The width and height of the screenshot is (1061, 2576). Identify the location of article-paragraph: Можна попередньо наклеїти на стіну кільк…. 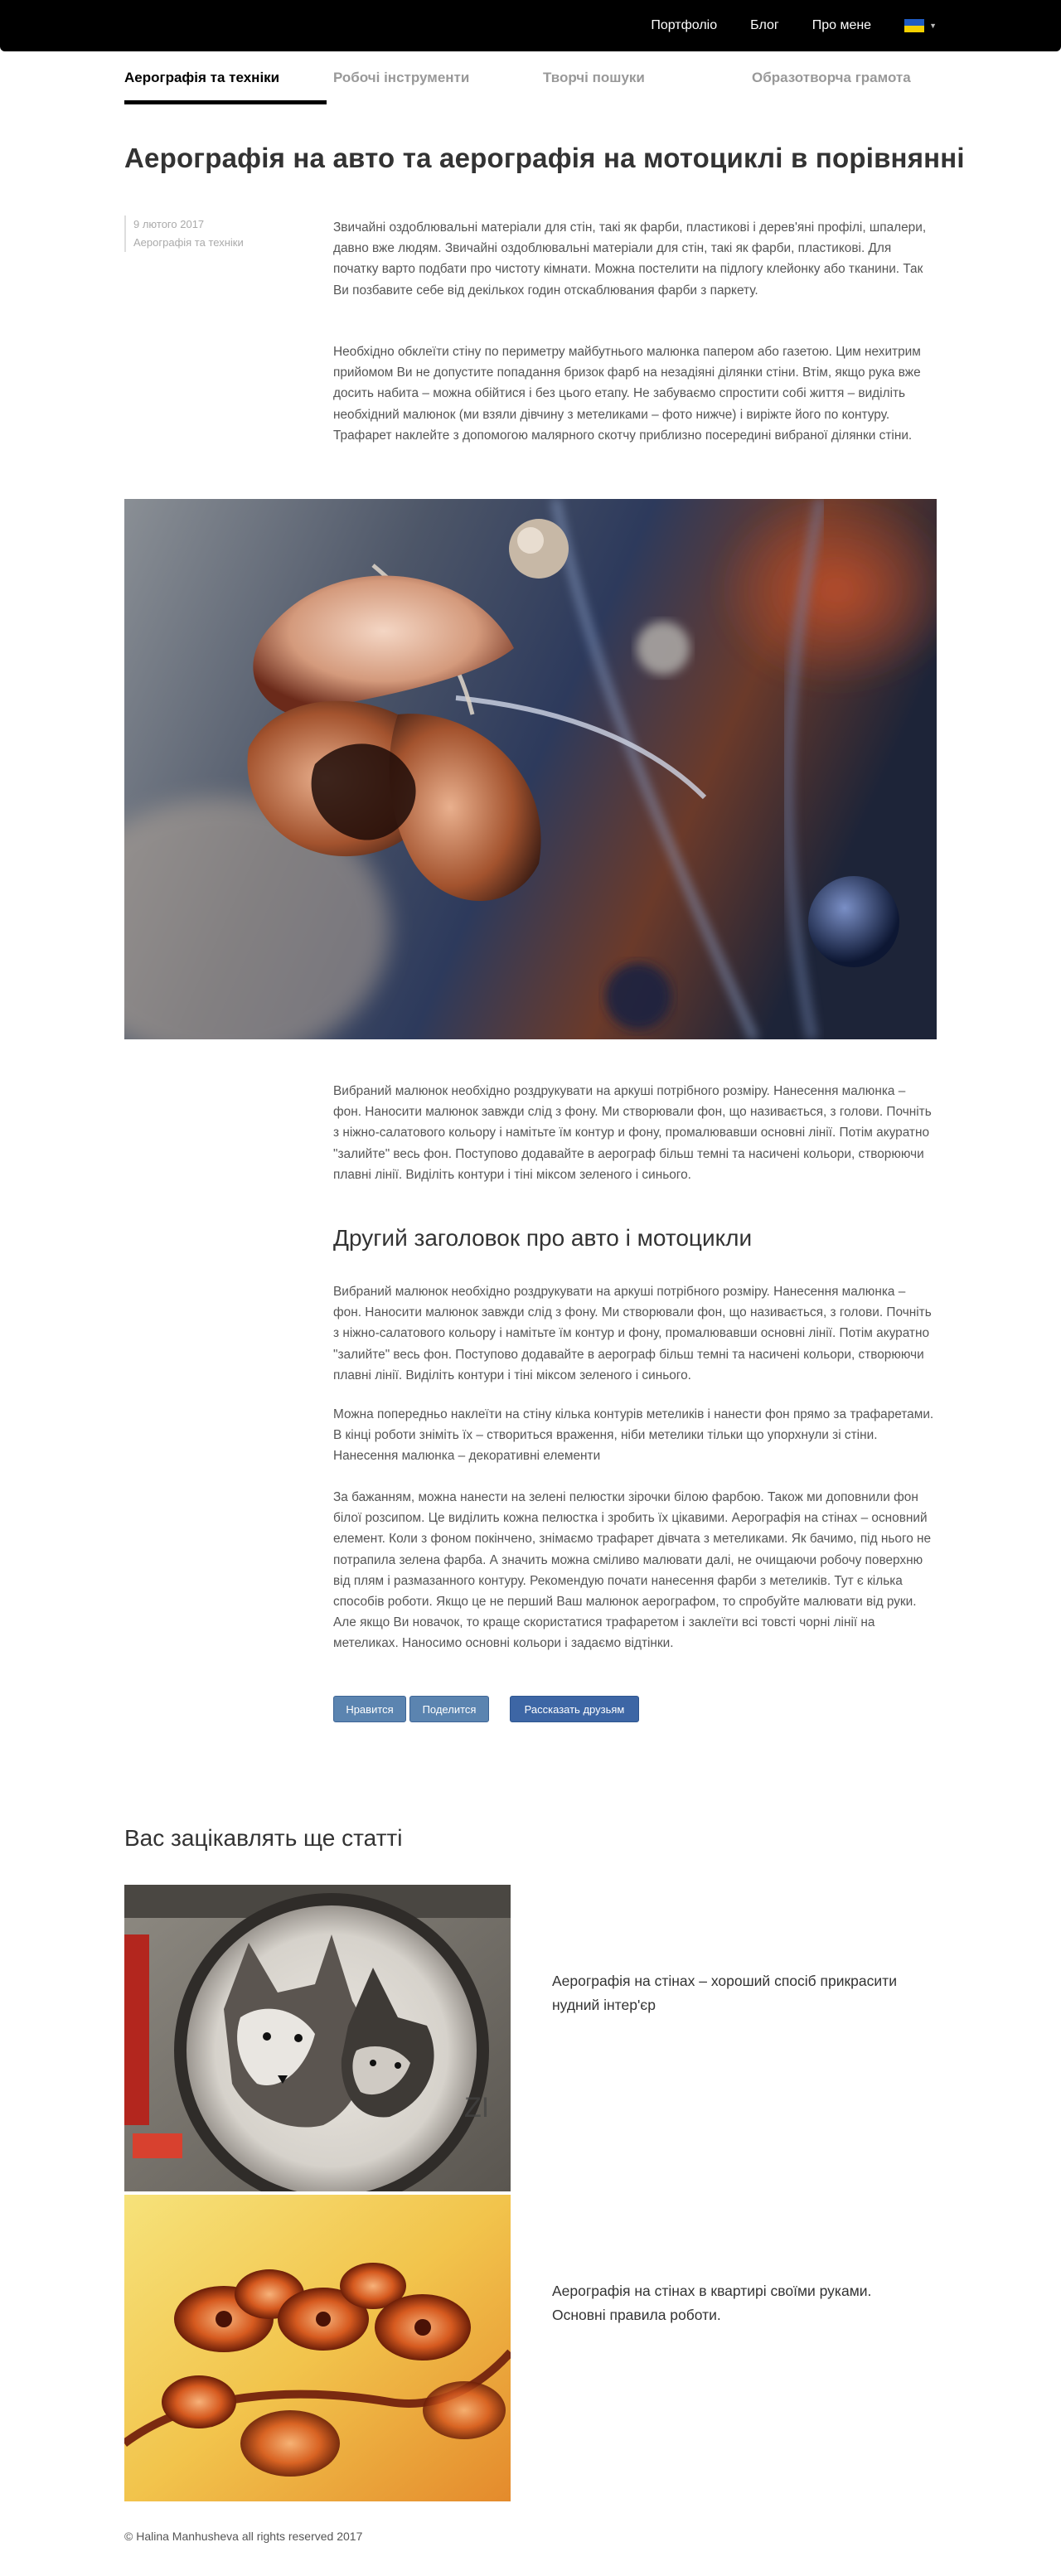
(633, 1435).